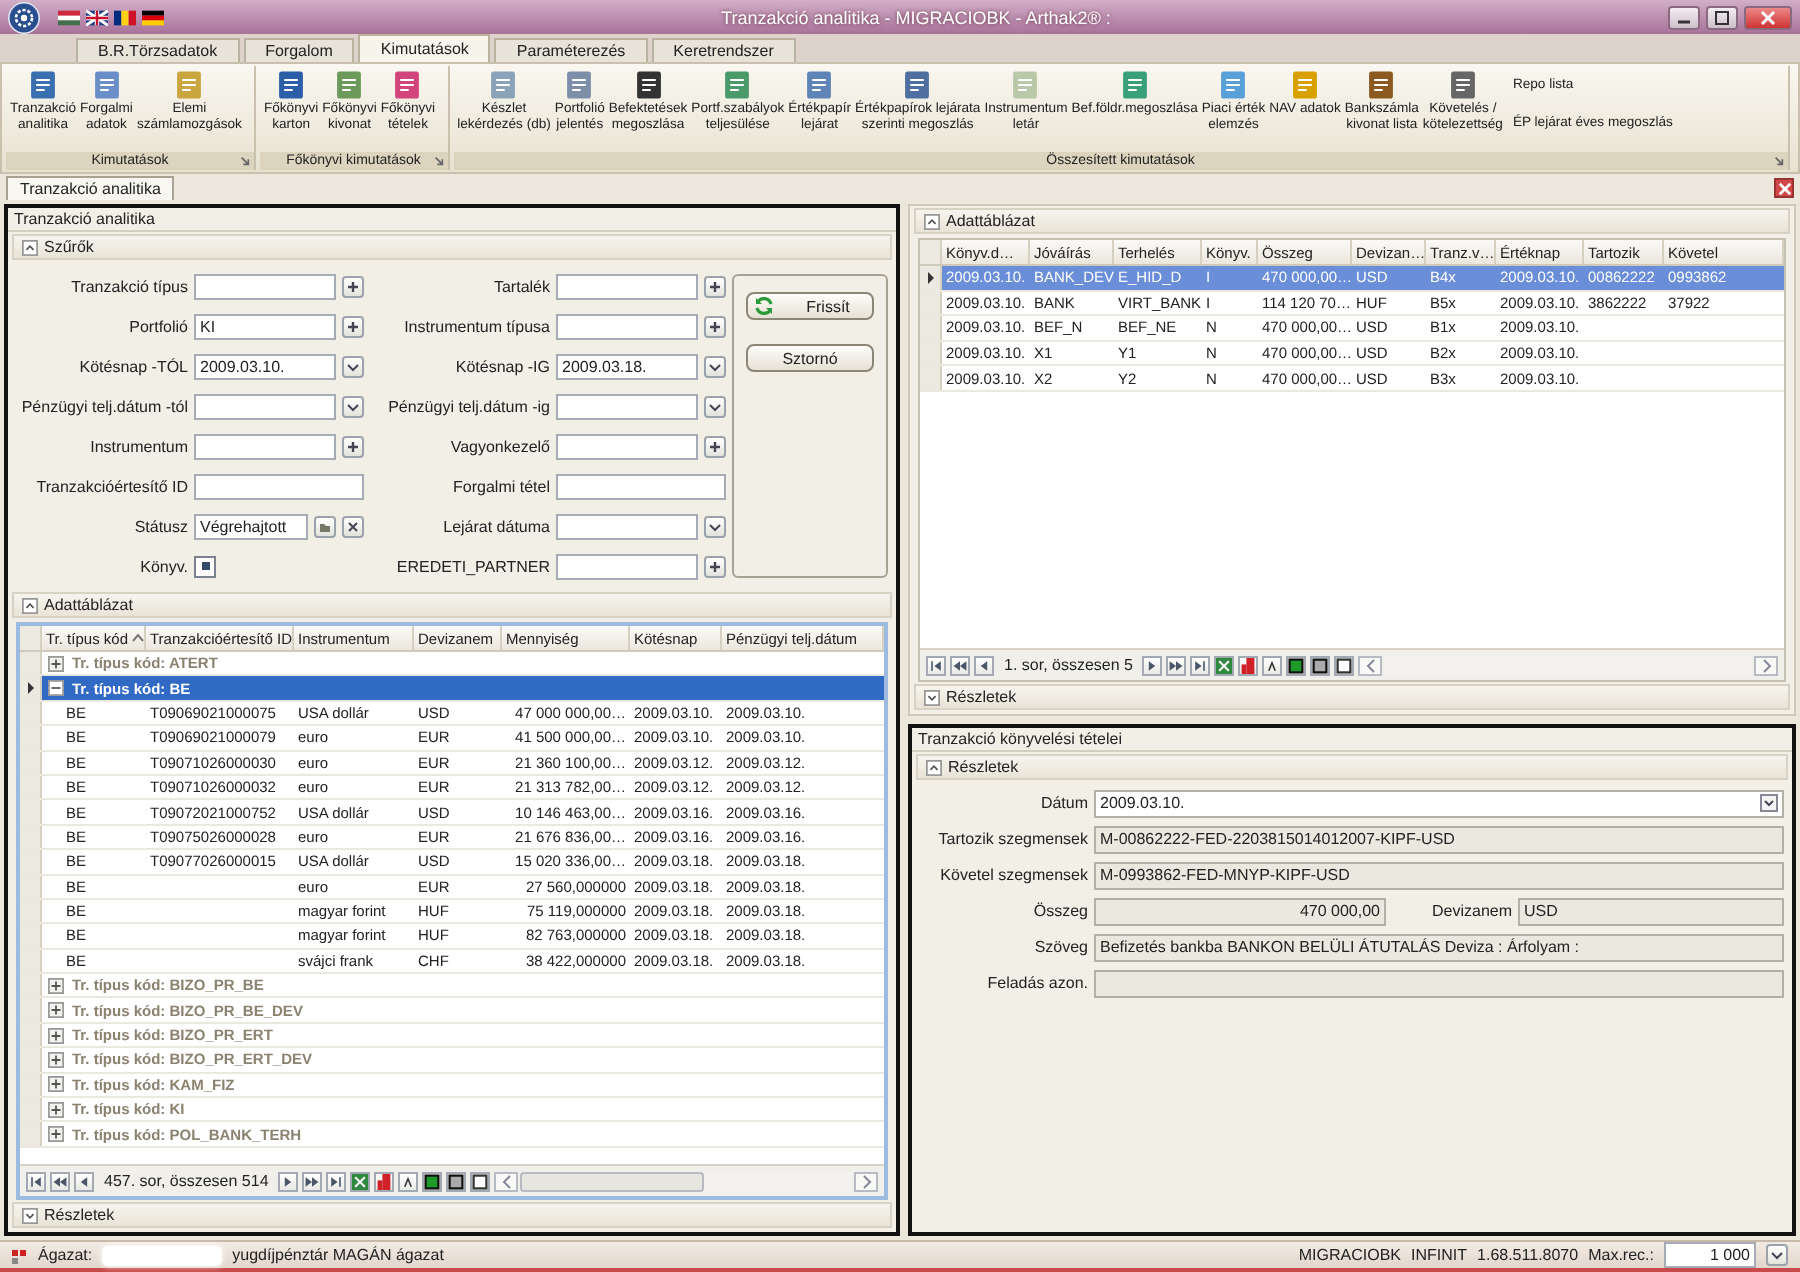  What do you see at coordinates (1769, 803) in the screenshot?
I see `dropdown-icon` at bounding box center [1769, 803].